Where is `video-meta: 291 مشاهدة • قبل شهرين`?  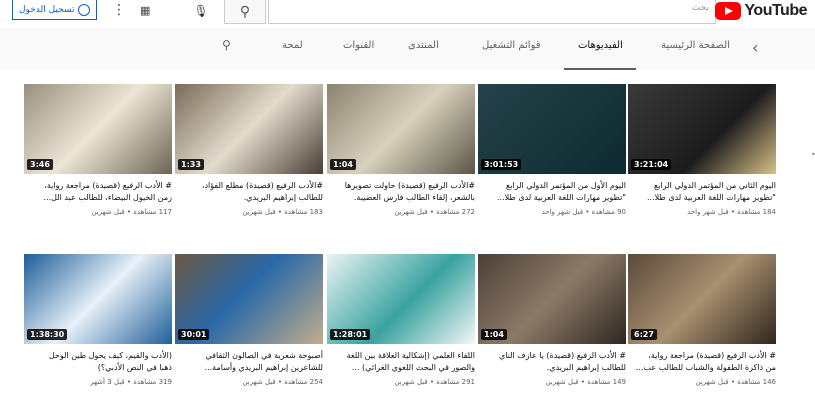
video-meta: 291 مشاهدة • قبل شهرين is located at coordinates (434, 382).